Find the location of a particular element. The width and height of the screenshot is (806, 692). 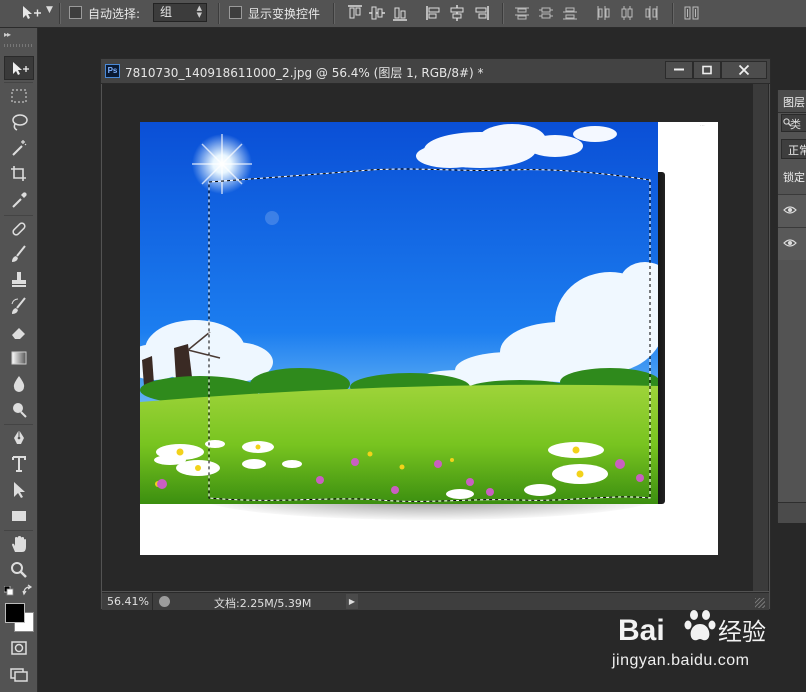

status-divider is located at coordinates (152, 601).